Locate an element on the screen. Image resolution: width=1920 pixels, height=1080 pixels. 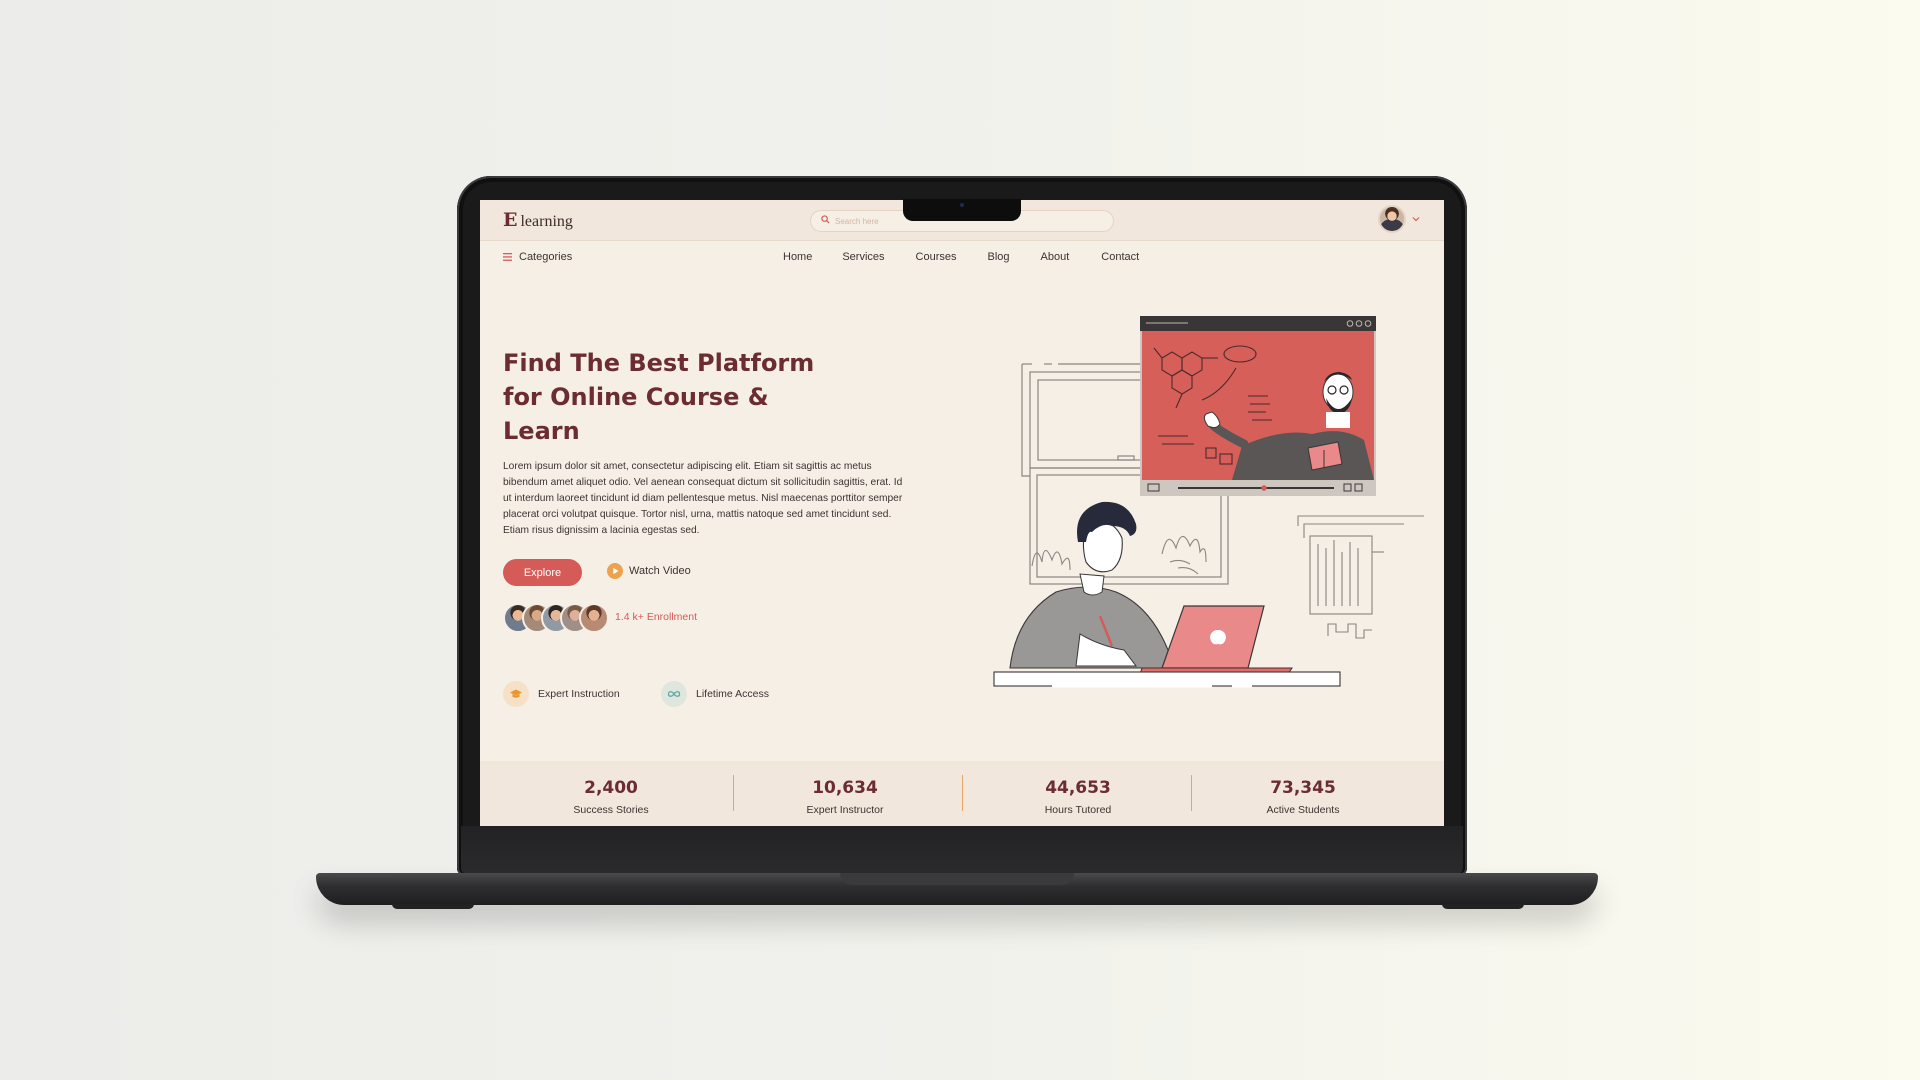
stat-value: 2,400 is located at coordinates (611, 788).